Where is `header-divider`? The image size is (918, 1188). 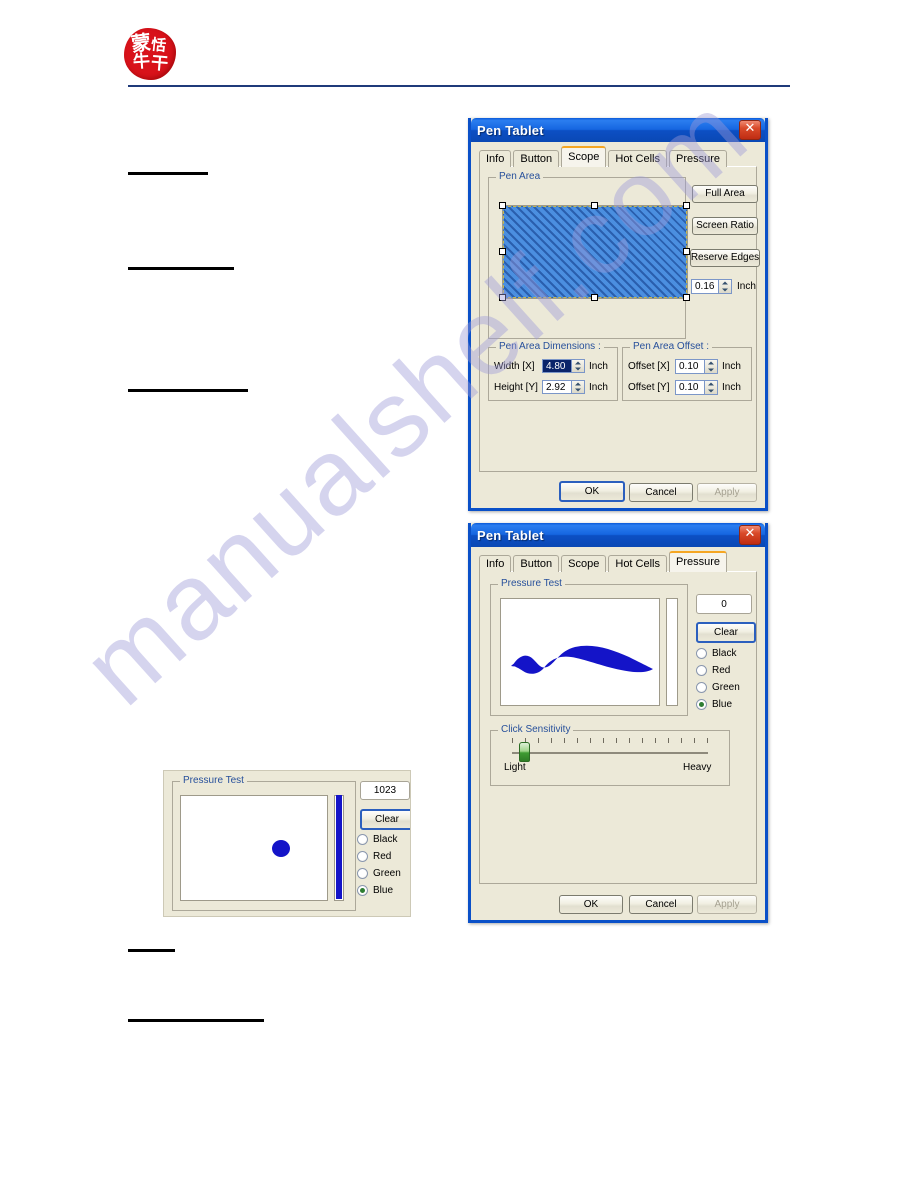
header-divider is located at coordinates (459, 86).